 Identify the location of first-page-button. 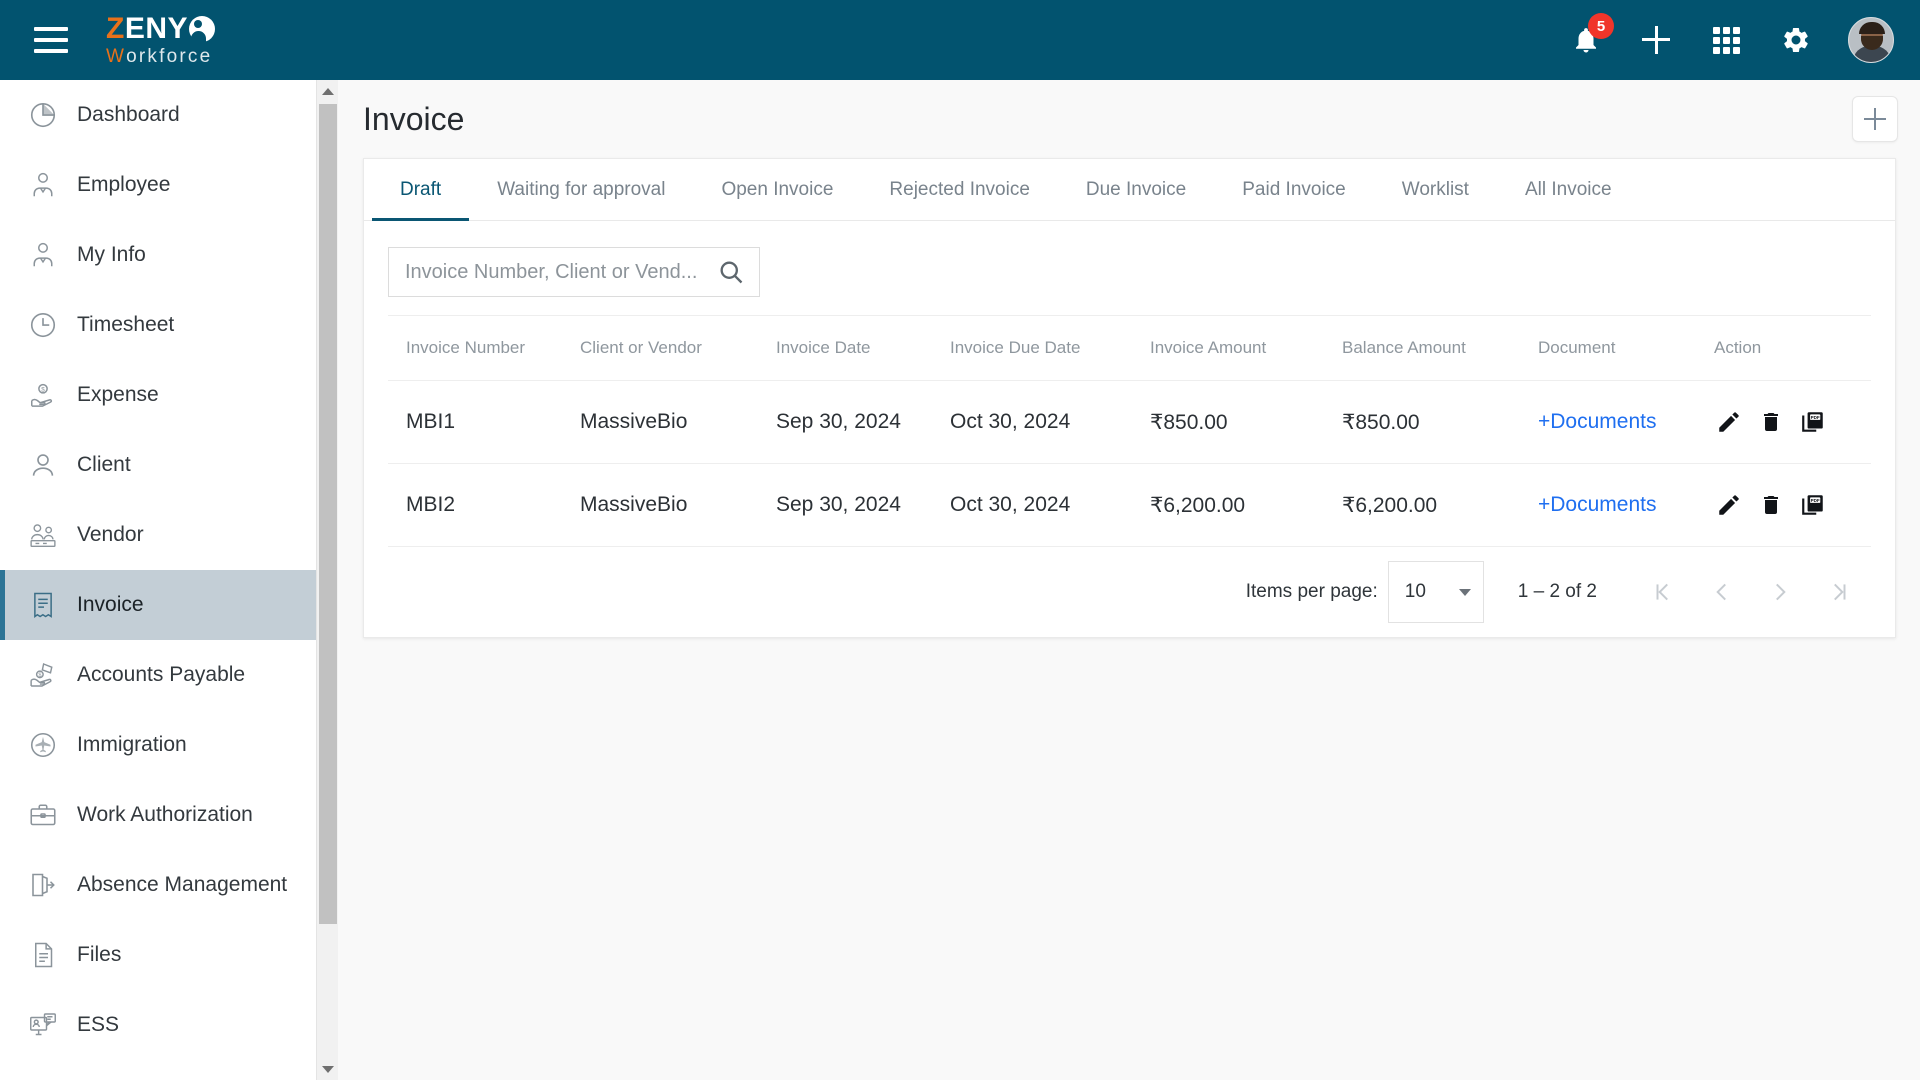
(1664, 592).